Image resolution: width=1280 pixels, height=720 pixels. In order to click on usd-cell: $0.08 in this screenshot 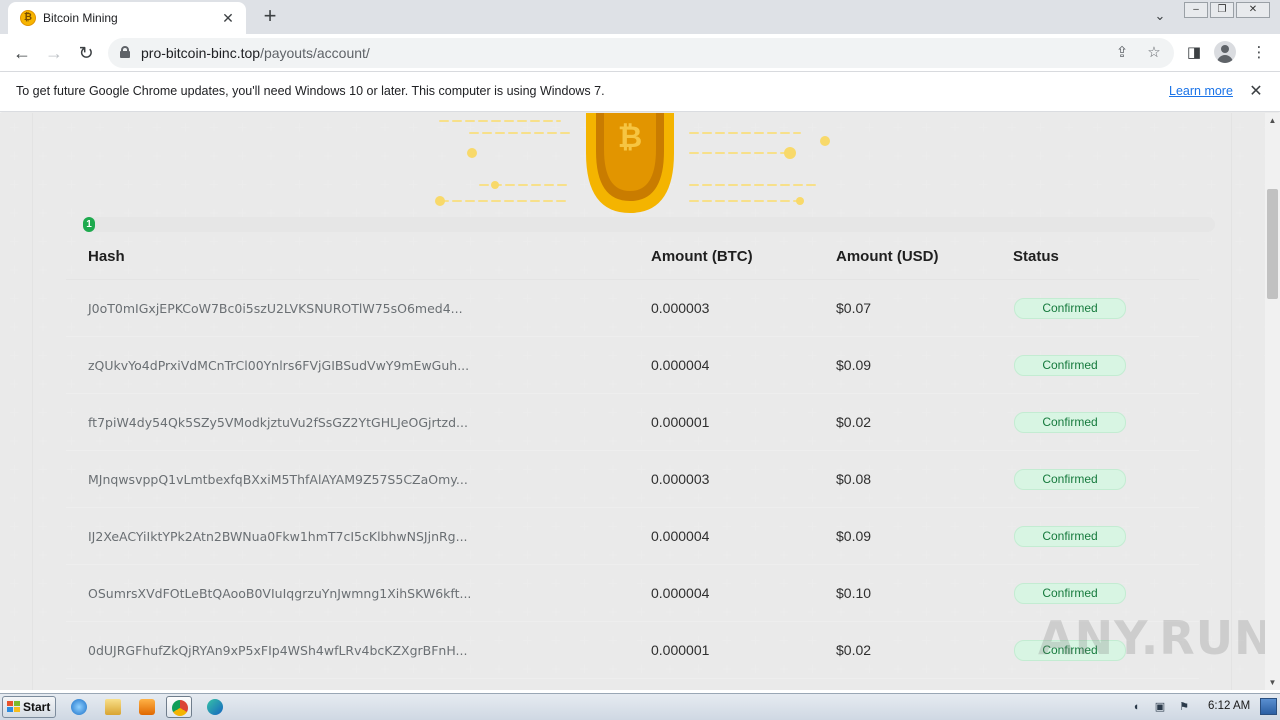, I will do `click(854, 479)`.